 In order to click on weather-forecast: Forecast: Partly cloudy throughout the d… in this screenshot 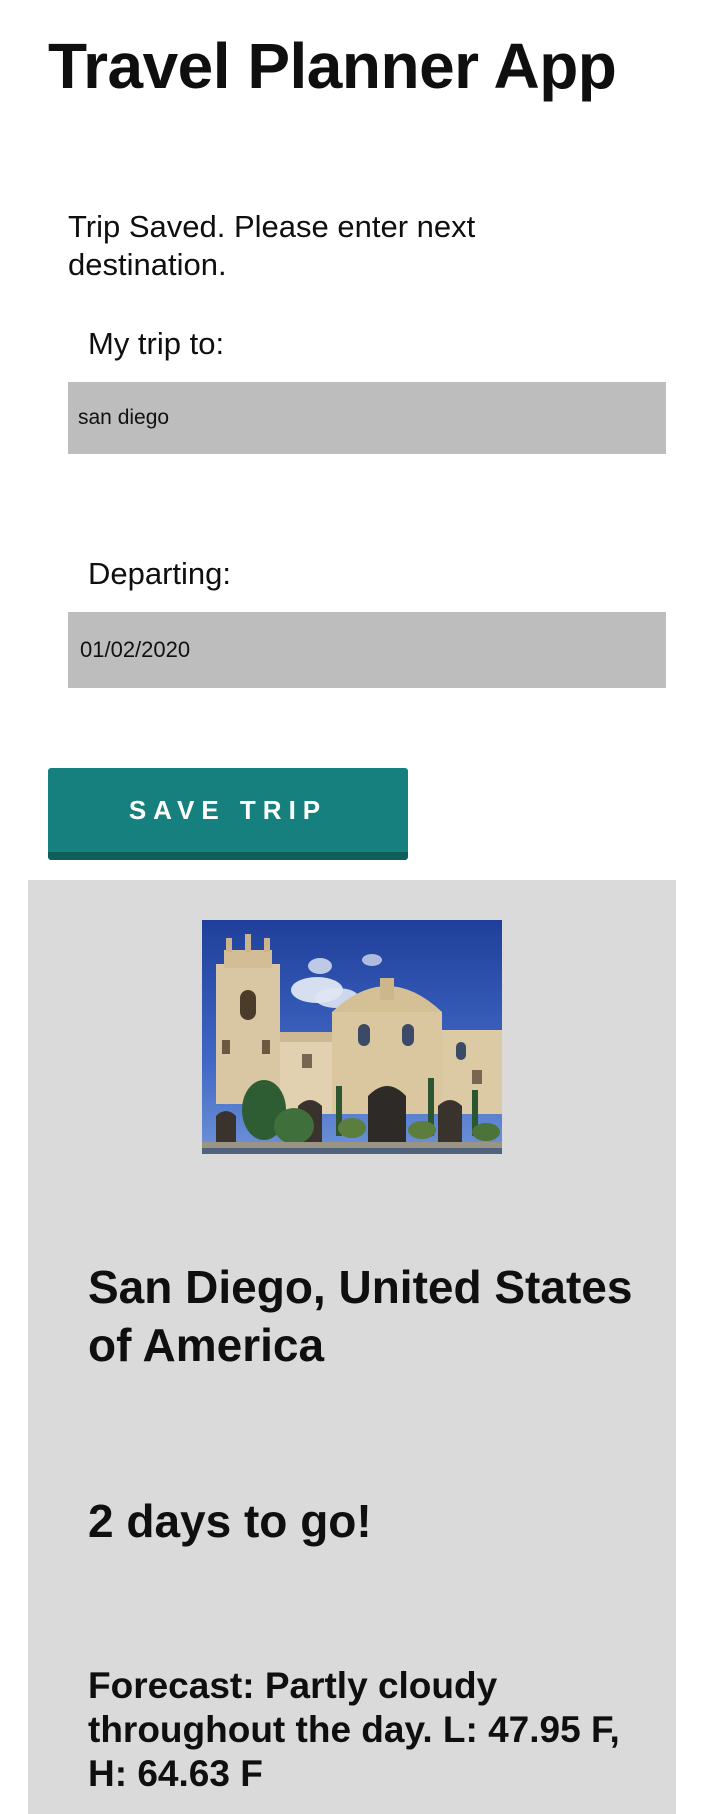, I will do `click(354, 1729)`.